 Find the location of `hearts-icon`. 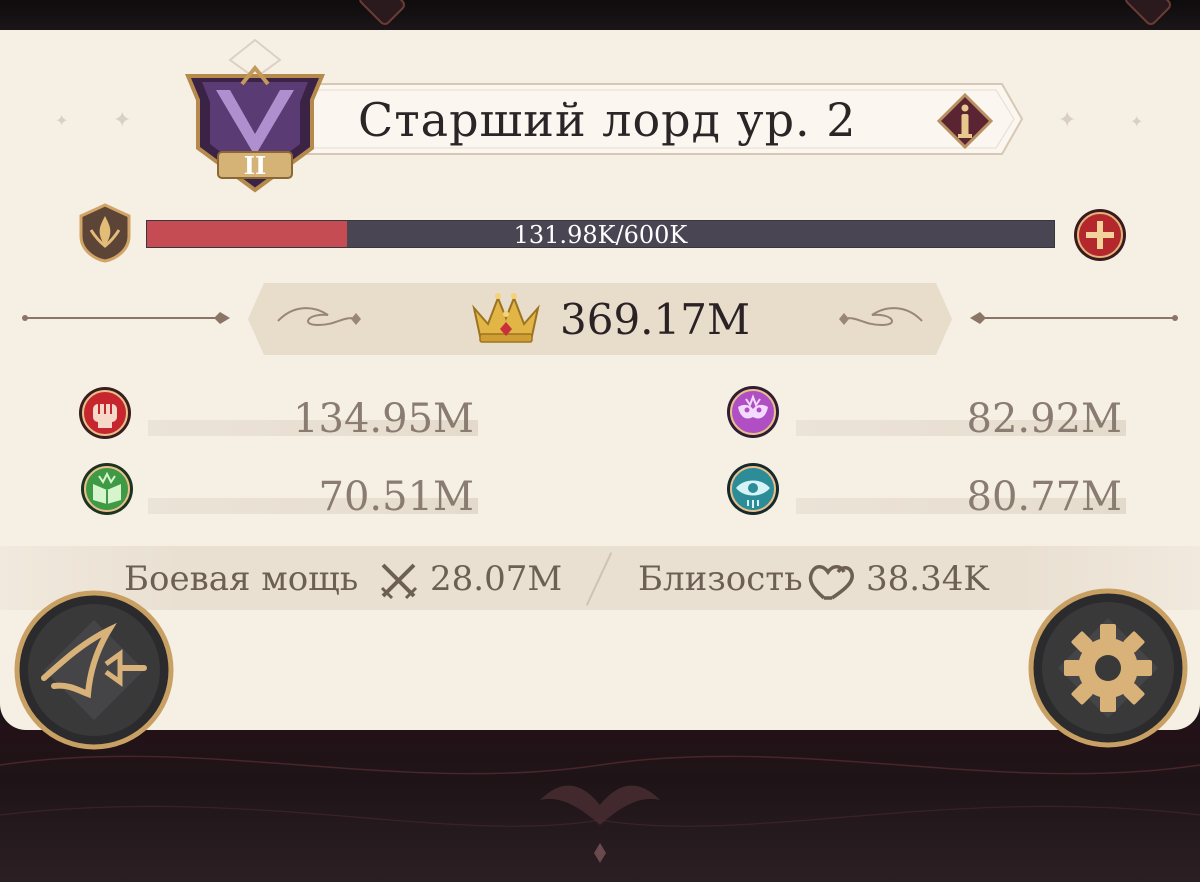

hearts-icon is located at coordinates (831, 582).